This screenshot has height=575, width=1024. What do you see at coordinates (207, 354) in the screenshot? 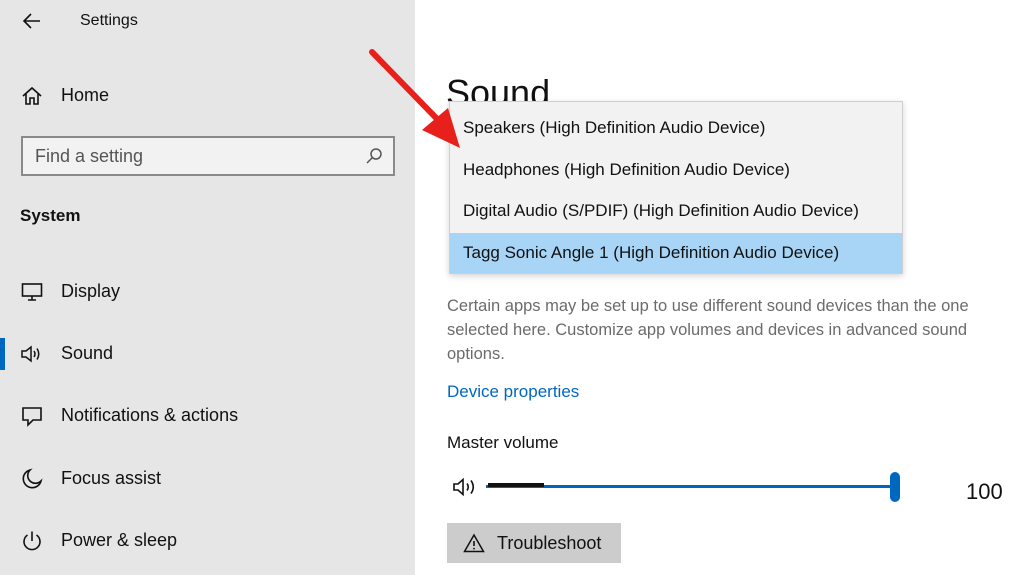
I see `sidebar-item-sound: Sound` at bounding box center [207, 354].